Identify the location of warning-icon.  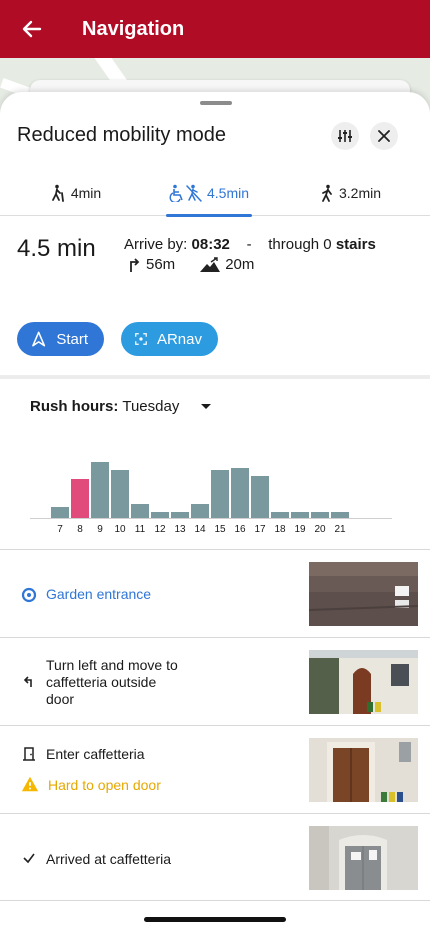
(30, 784).